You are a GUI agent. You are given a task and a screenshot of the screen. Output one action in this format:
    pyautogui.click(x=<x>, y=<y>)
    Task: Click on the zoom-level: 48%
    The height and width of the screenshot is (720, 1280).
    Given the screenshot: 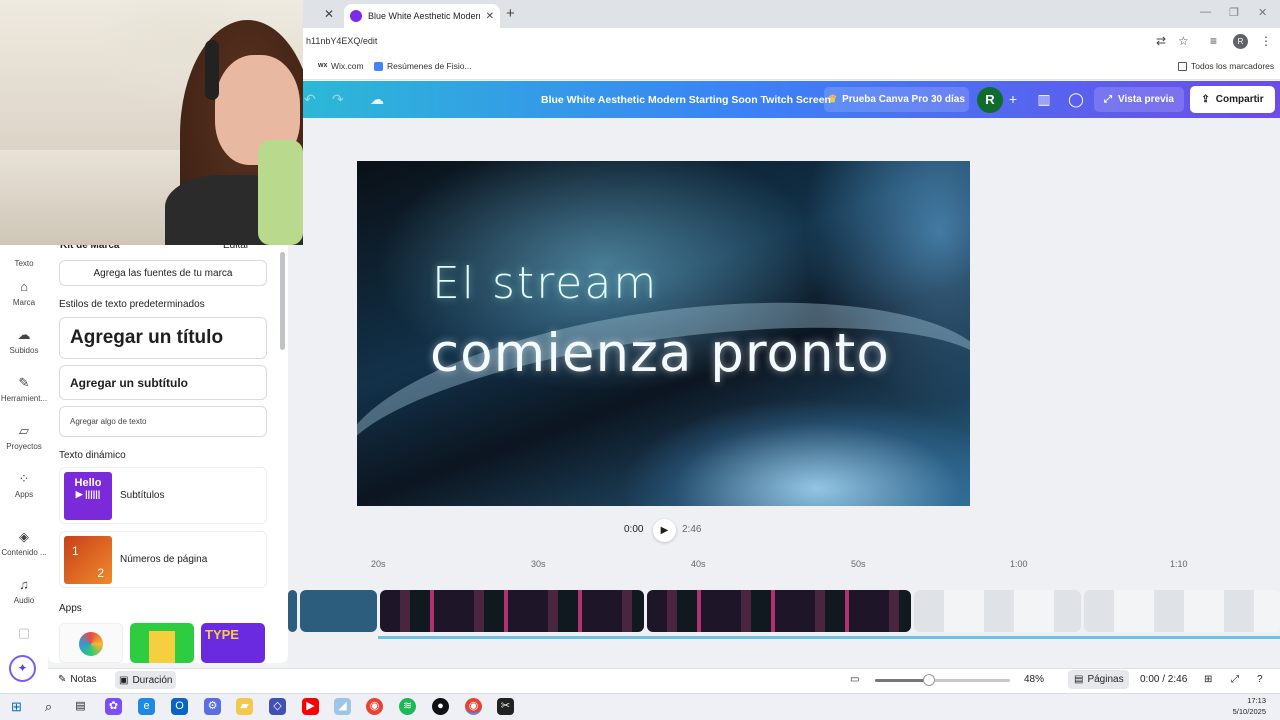 What is the action you would take?
    pyautogui.click(x=1034, y=679)
    